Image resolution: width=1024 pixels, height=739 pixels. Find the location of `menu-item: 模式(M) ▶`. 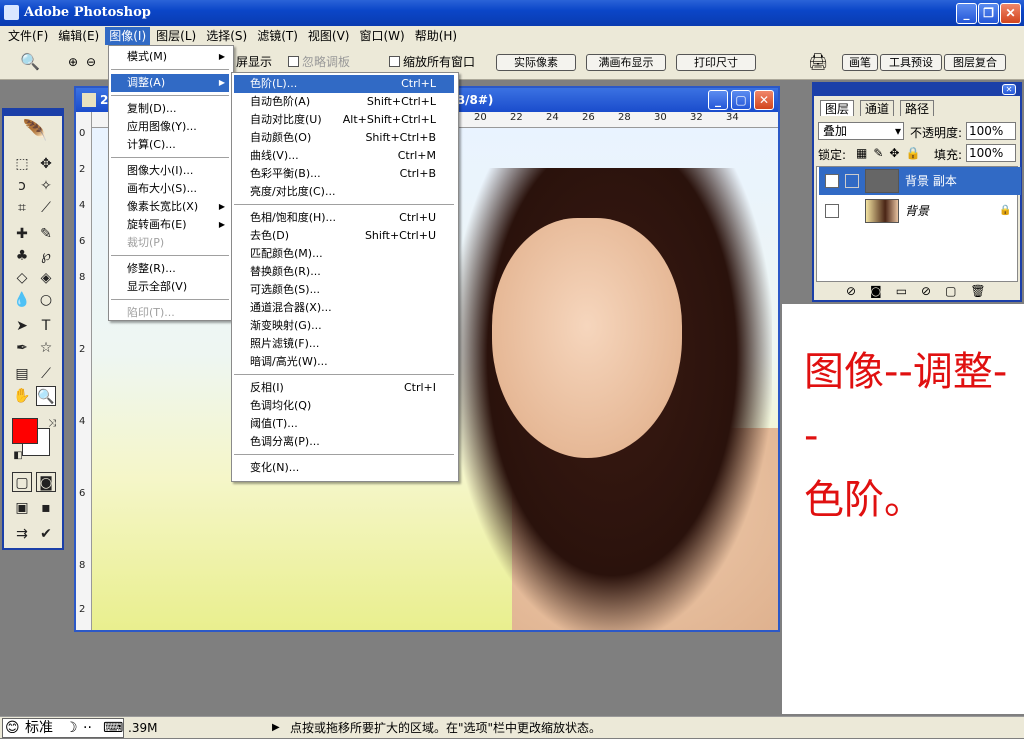

menu-item: 模式(M) ▶ is located at coordinates (170, 57).